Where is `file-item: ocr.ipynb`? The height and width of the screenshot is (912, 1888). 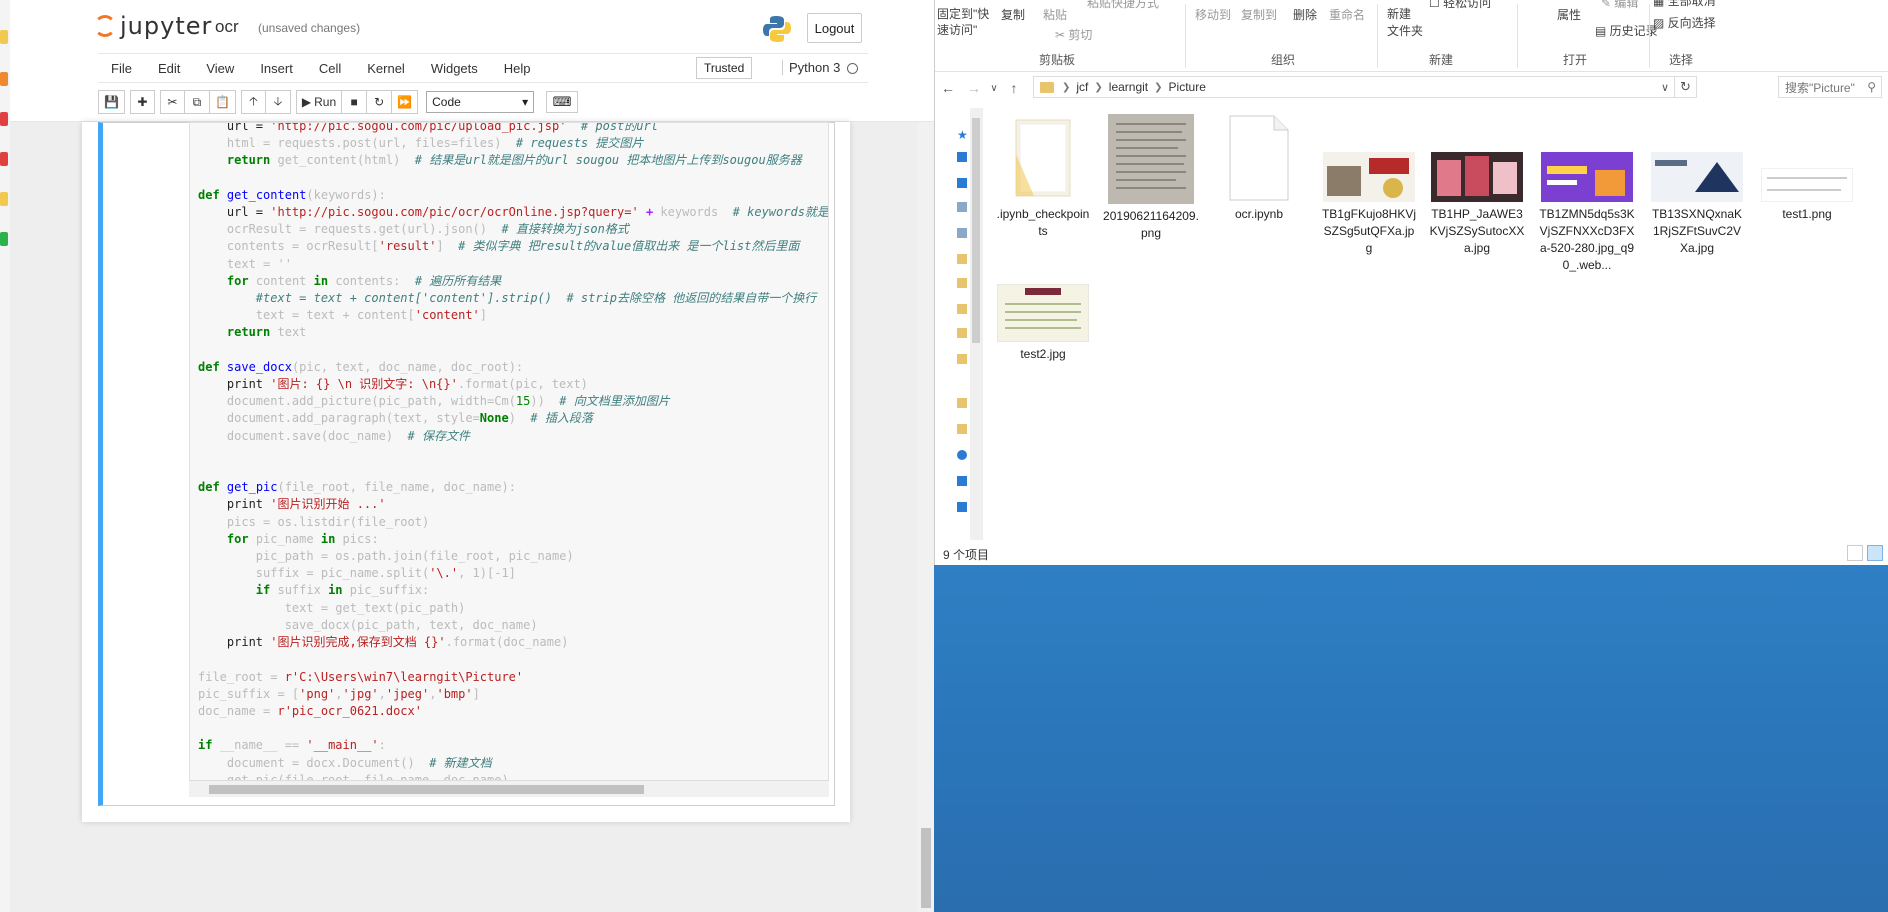
file-item: ocr.ipynb is located at coordinates (1259, 168).